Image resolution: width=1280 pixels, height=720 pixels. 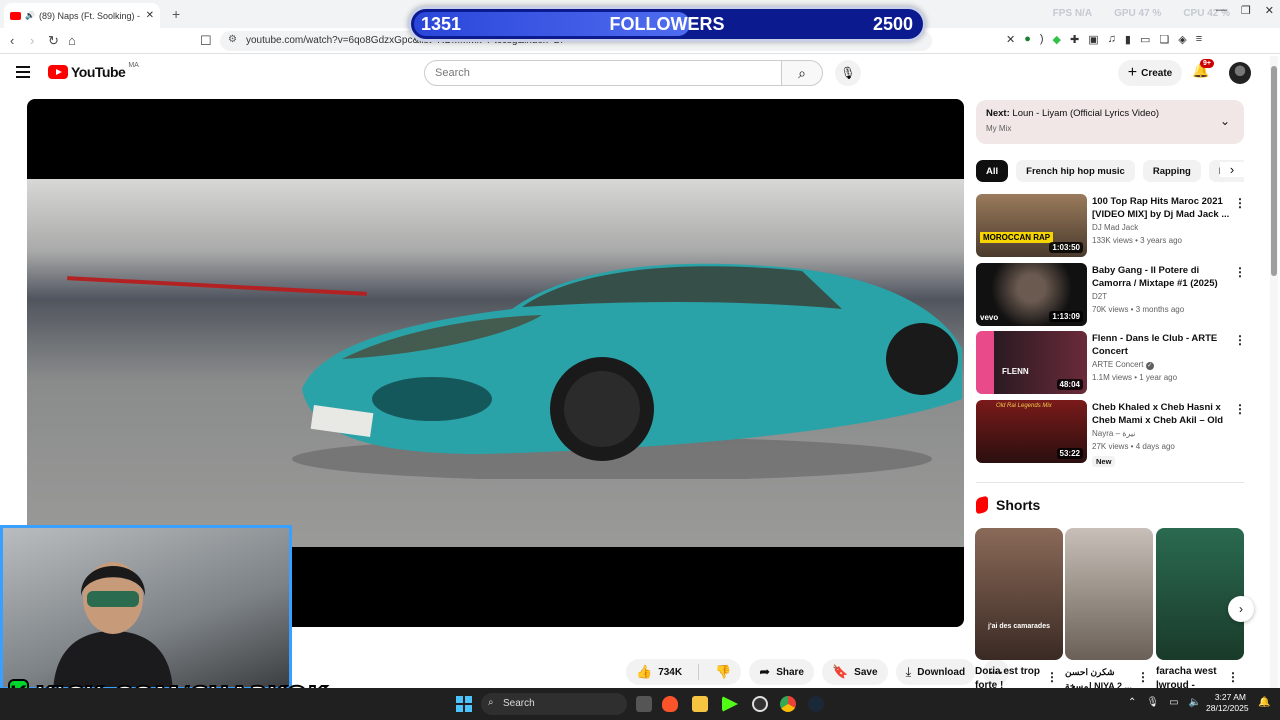 What do you see at coordinates (23, 72) in the screenshot?
I see `hamburger-menu-icon` at bounding box center [23, 72].